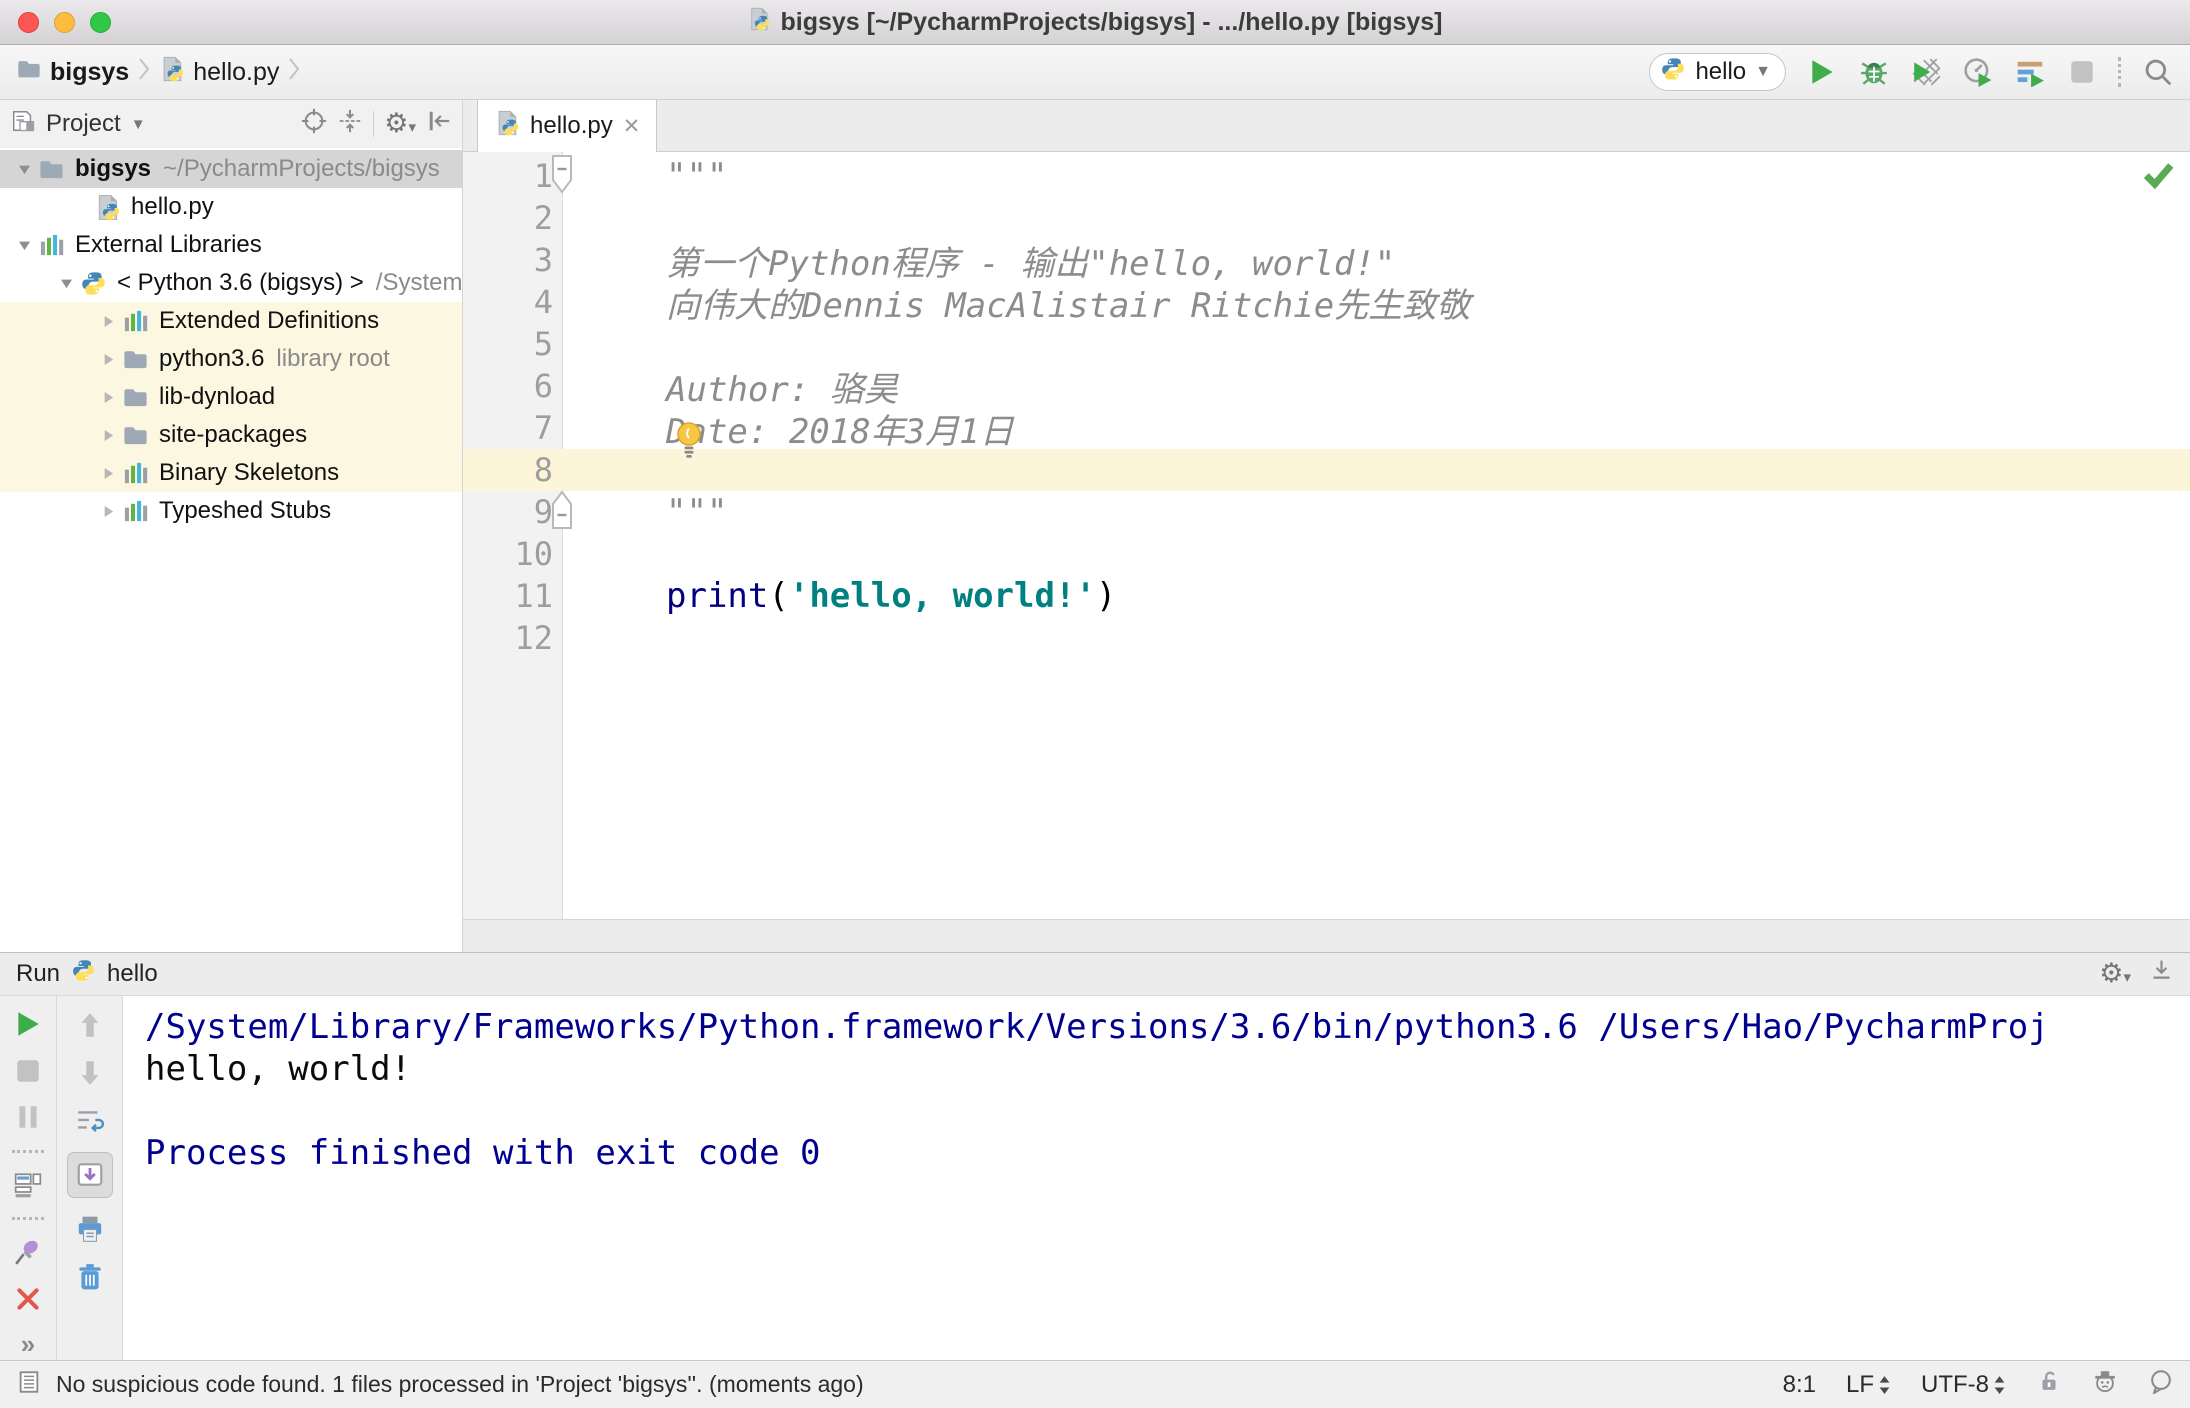  Describe the element at coordinates (231, 207) in the screenshot. I see `tree-item-hello.py: hello.py` at that location.